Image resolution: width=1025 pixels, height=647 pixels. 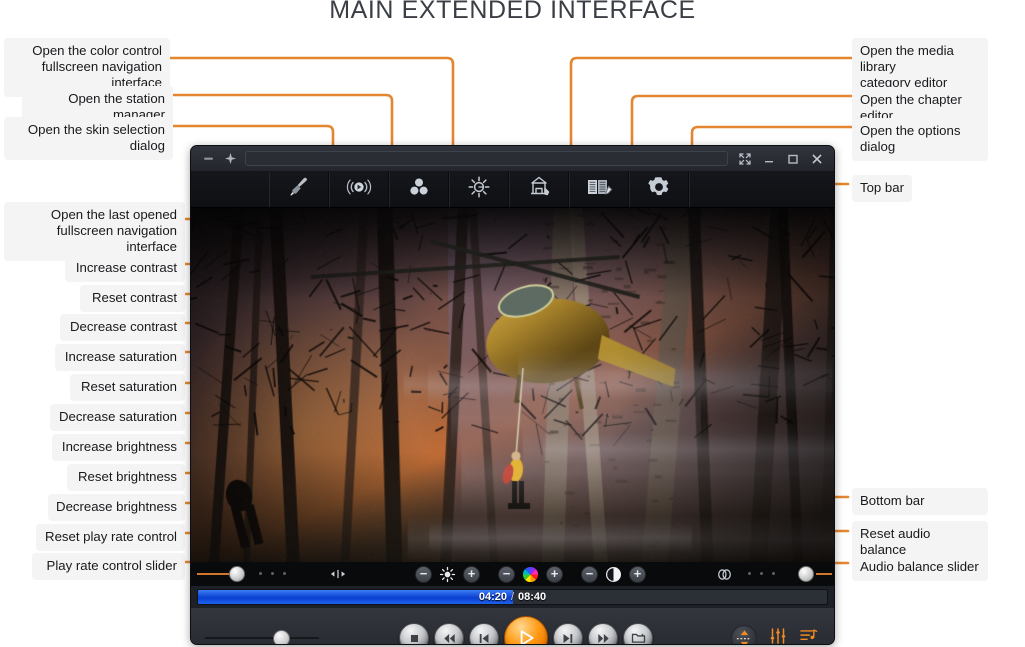 I want to click on callout-decrease-saturation: Decrease saturation, so click(x=117, y=417).